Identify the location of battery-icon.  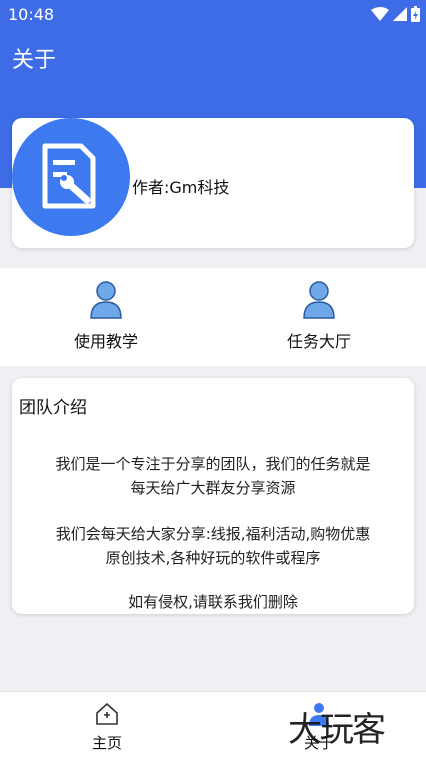
(415, 14).